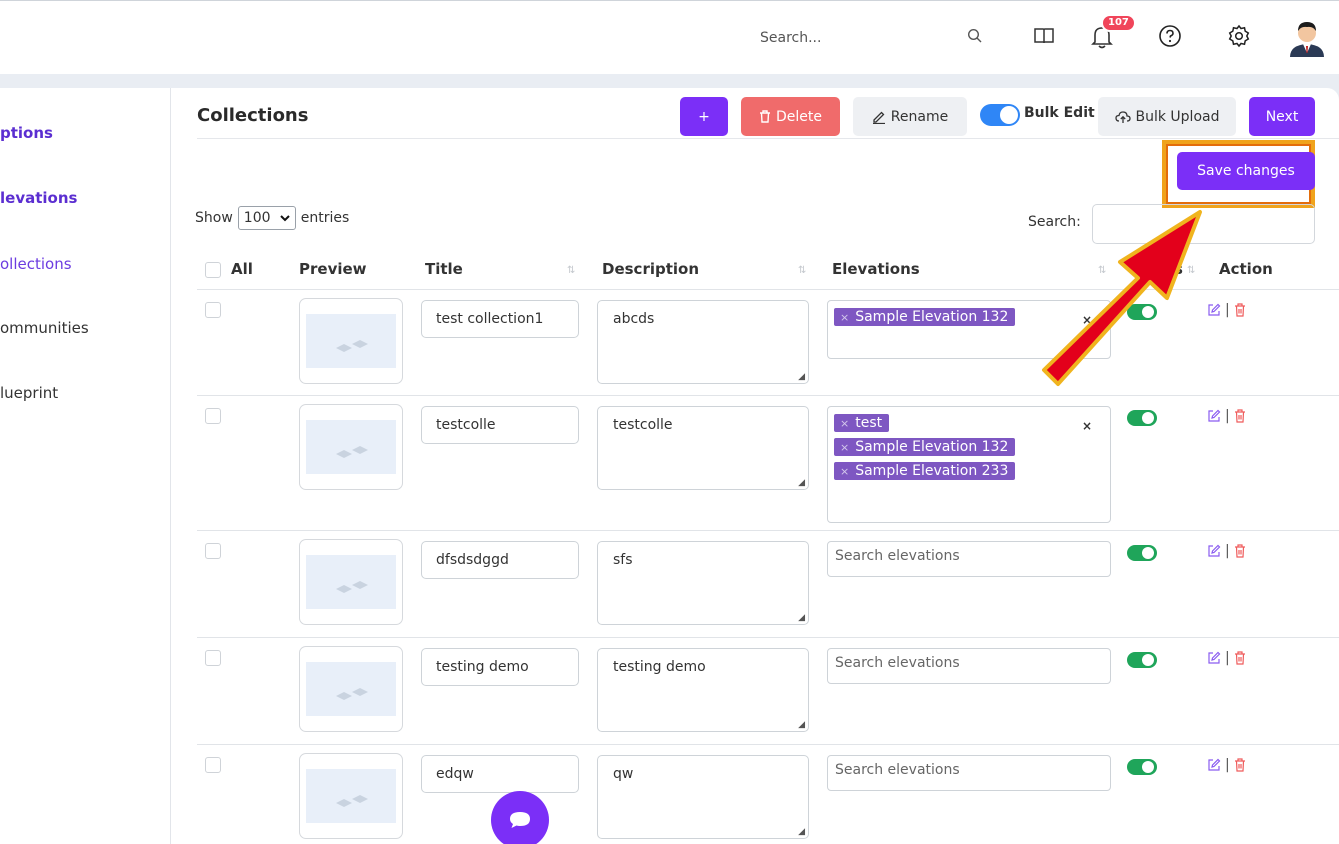 Image resolution: width=1339 pixels, height=844 pixels. I want to click on save-changes-button: Save changes, so click(1246, 171).